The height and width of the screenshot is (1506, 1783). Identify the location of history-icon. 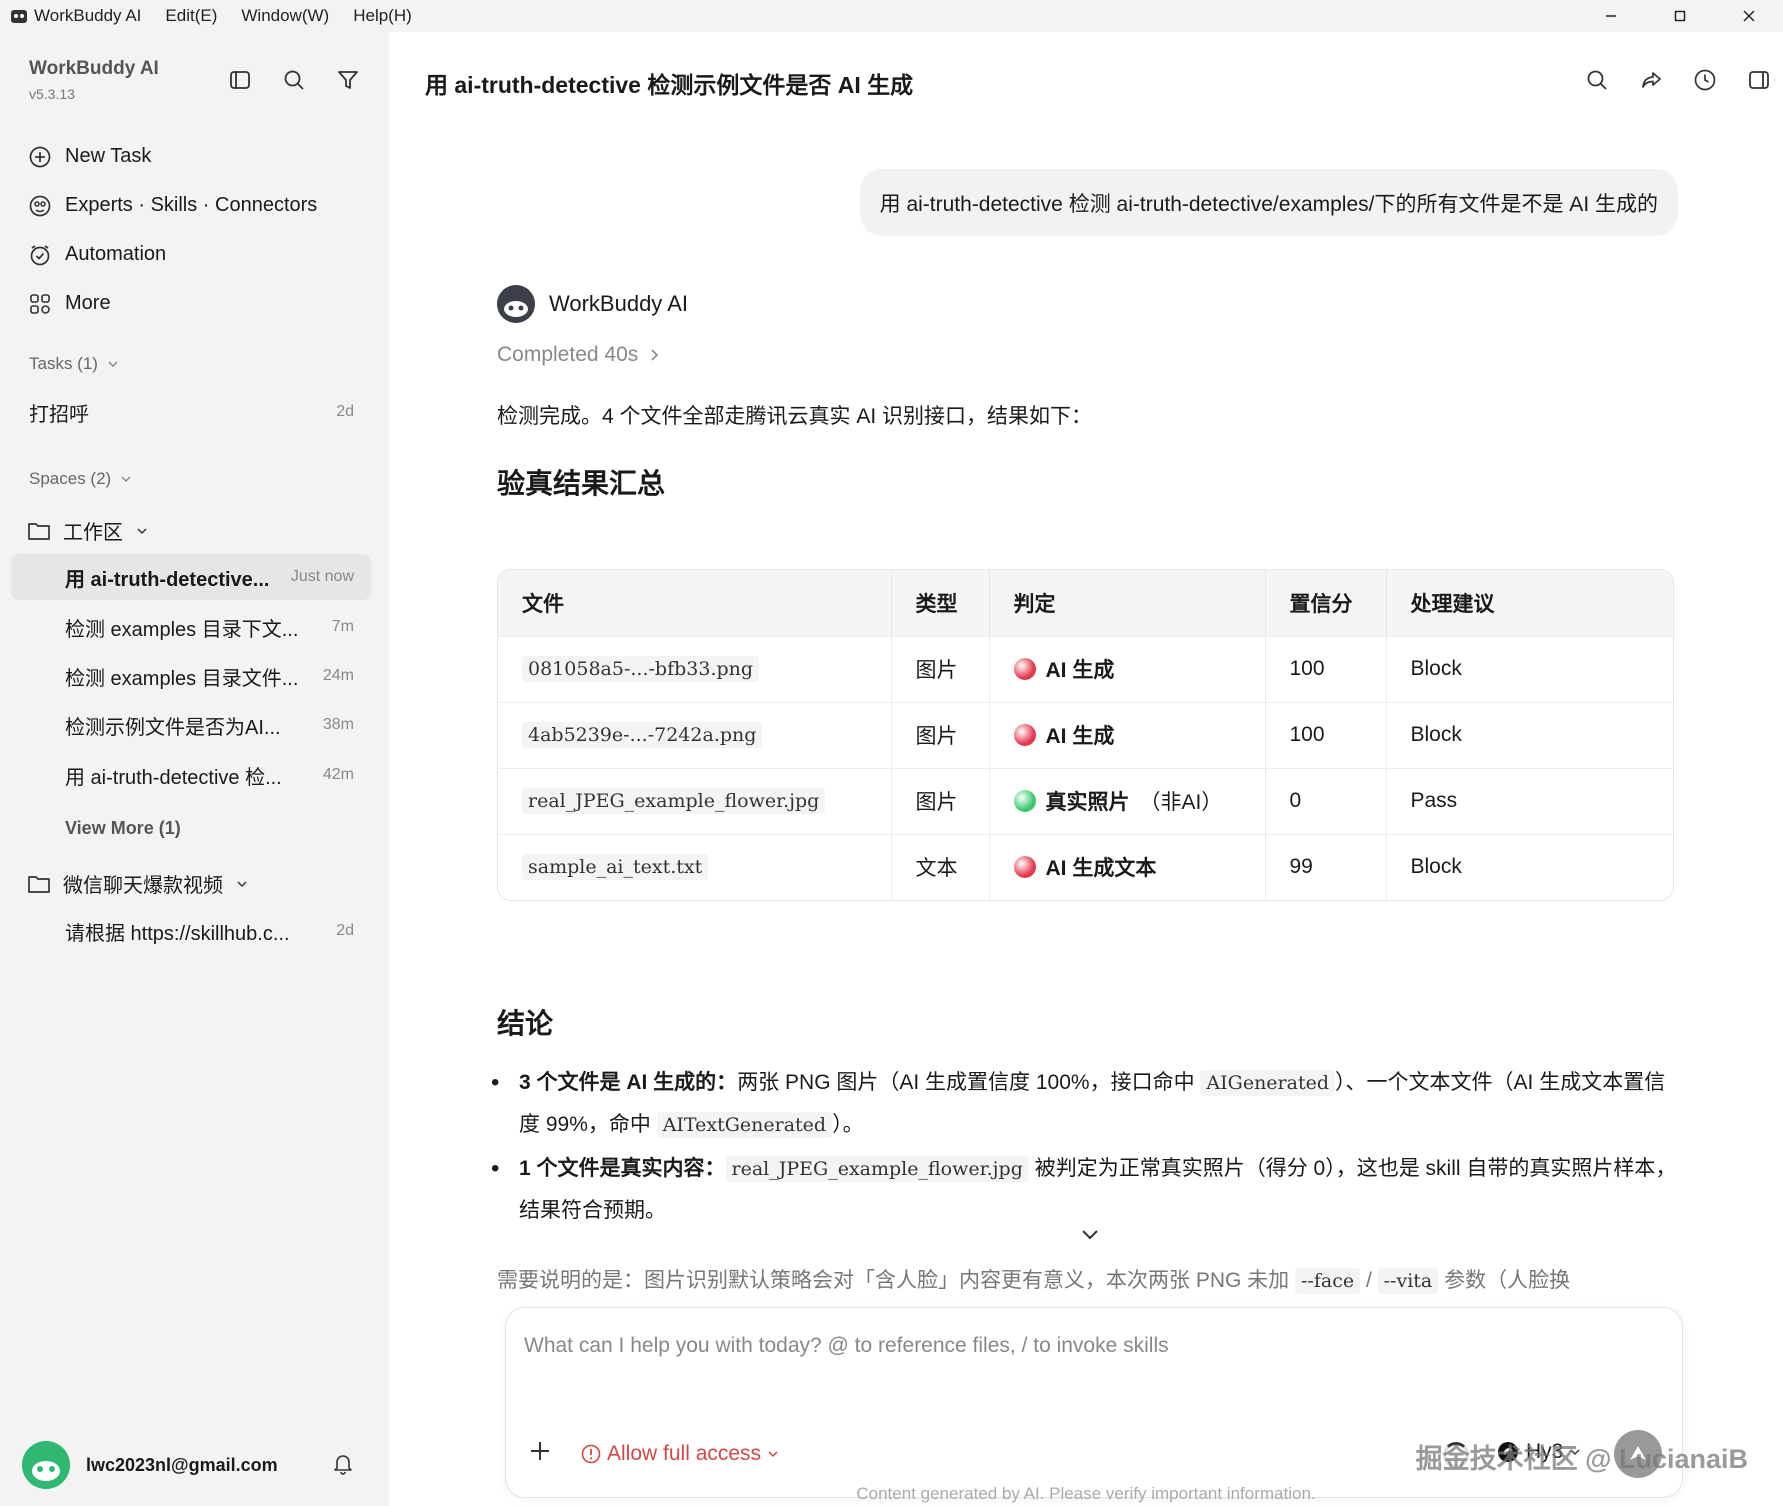
(1705, 80).